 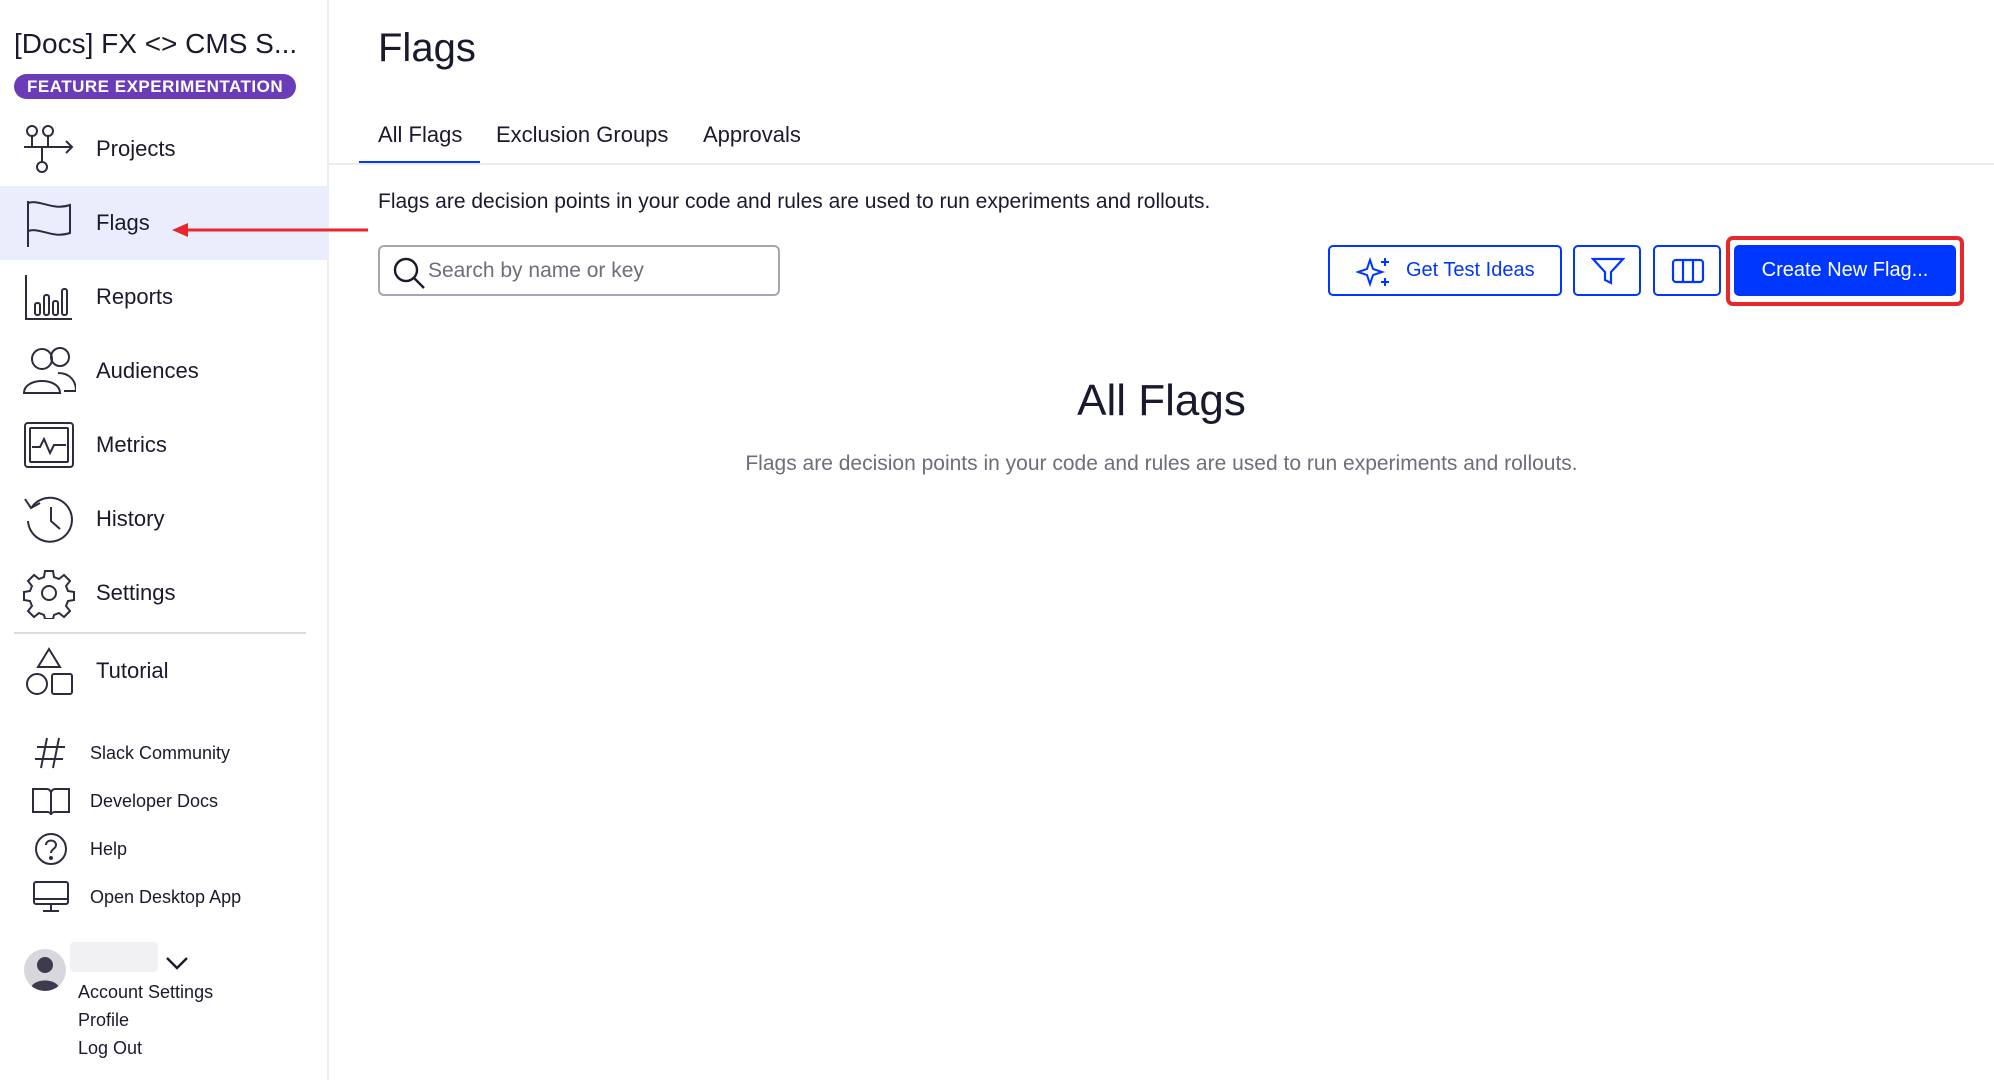 I want to click on tab-all-flags: All Flags, so click(x=420, y=136).